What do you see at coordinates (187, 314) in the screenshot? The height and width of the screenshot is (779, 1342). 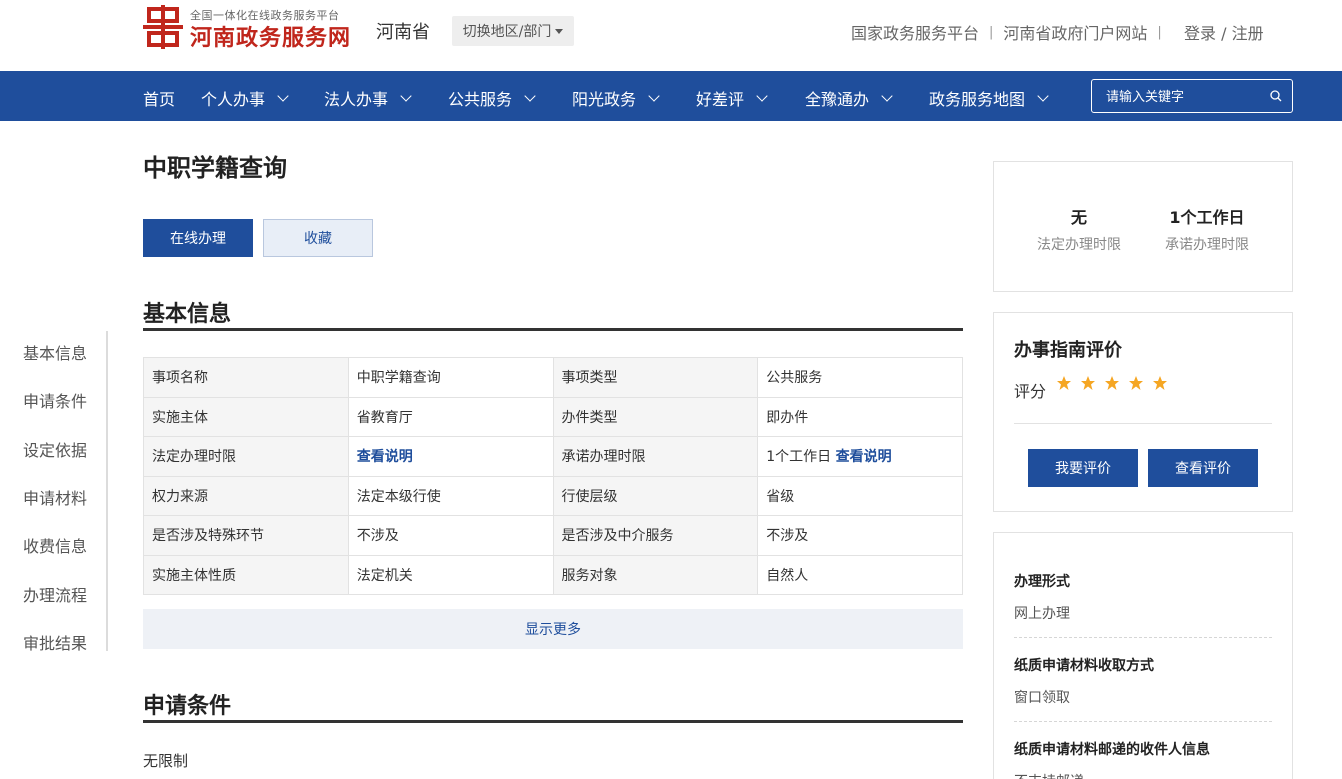 I see `section-title-basic: 基本信息` at bounding box center [187, 314].